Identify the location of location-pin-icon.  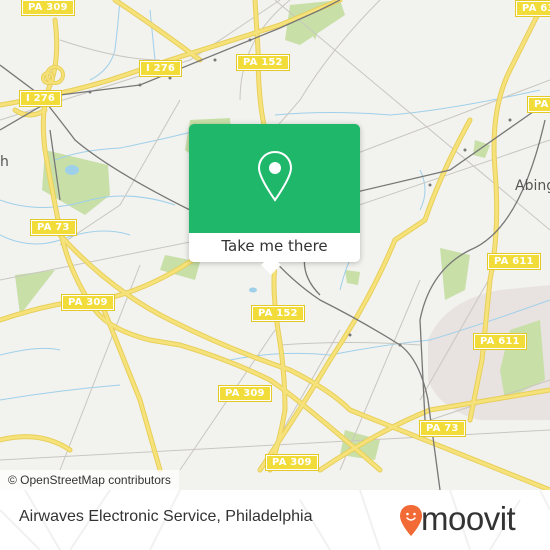
(275, 176).